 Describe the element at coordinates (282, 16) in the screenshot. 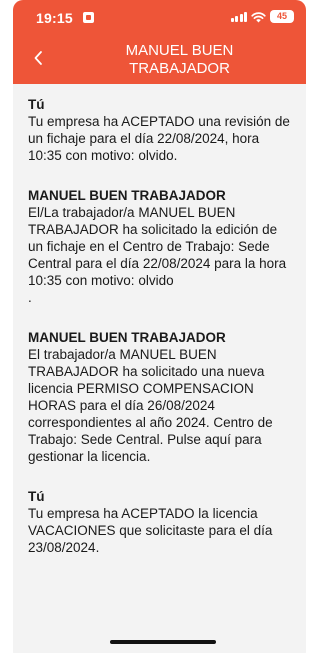

I see `battery-icon: 45` at that location.